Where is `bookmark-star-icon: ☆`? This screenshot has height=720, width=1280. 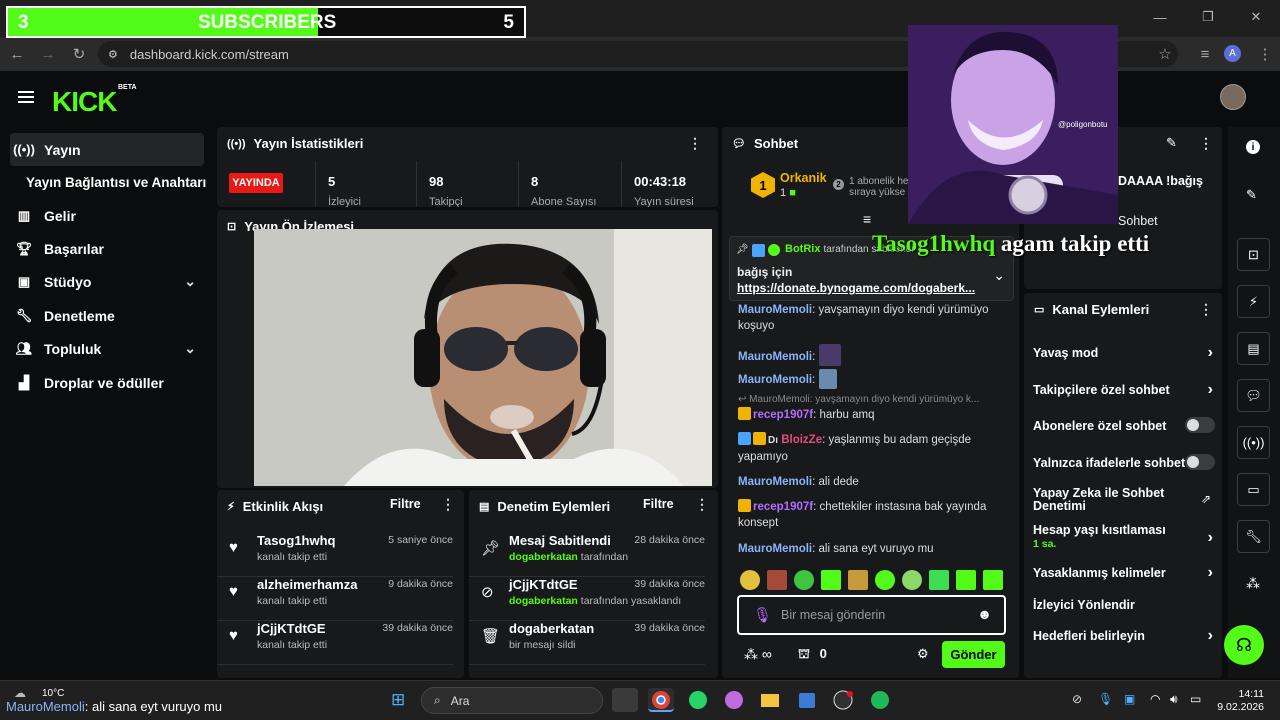 bookmark-star-icon: ☆ is located at coordinates (1165, 54).